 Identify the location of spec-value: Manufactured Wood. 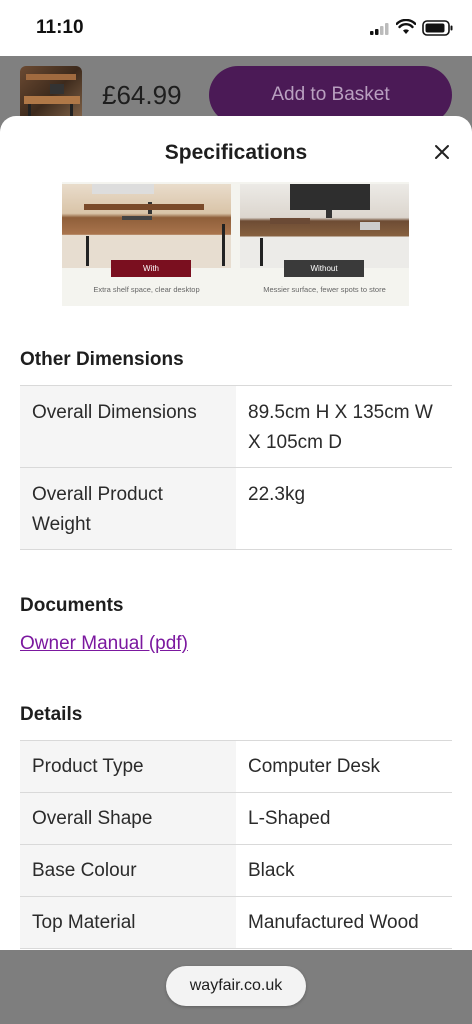
(344, 922).